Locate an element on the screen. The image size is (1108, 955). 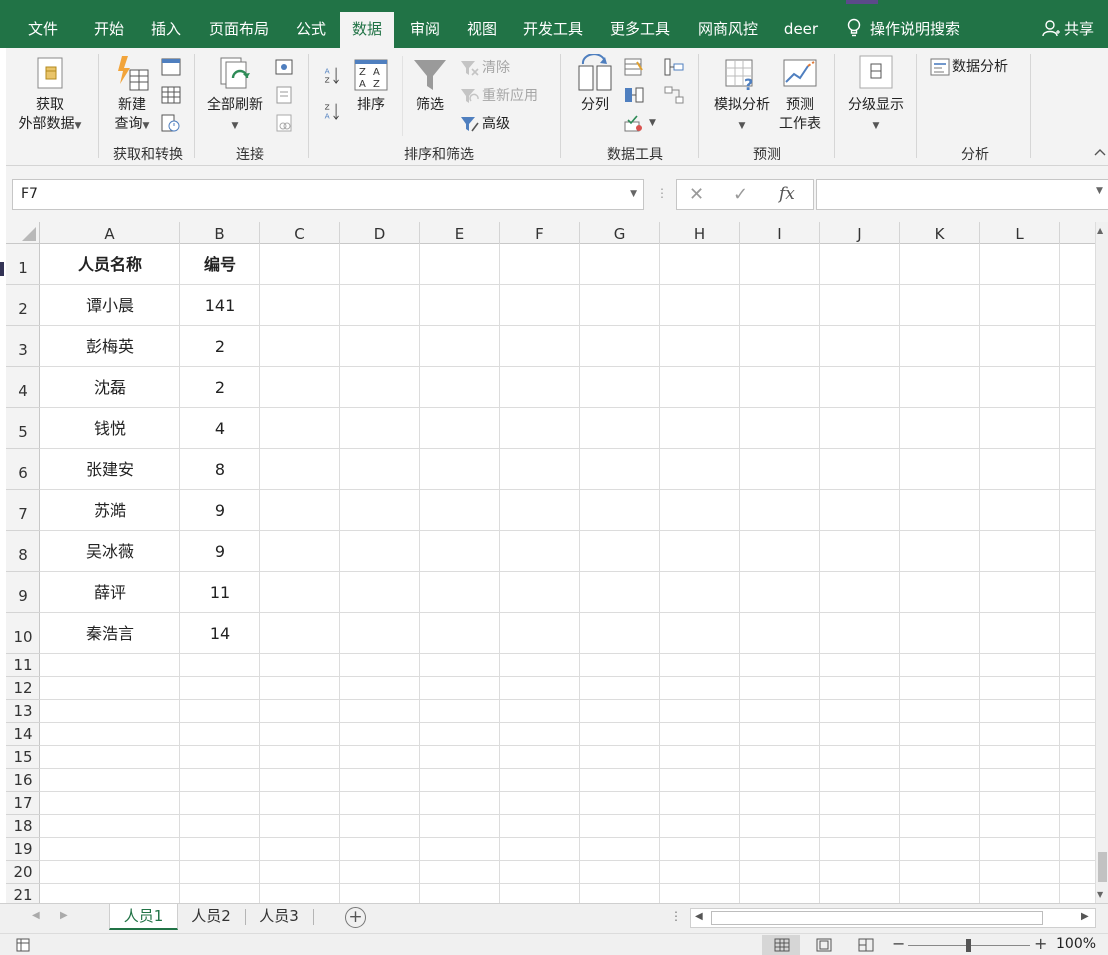
row-header-5: 5 is located at coordinates (23, 428).